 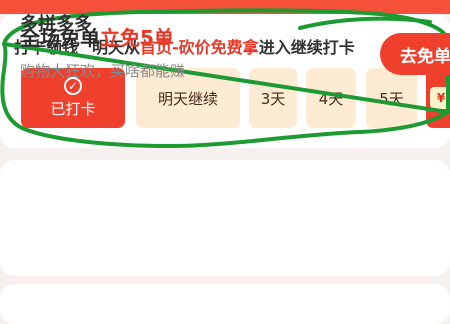 What do you see at coordinates (103, 71) in the screenshot?
I see `promo-subtitle: 购物大狂欢，买啥都能赚` at bounding box center [103, 71].